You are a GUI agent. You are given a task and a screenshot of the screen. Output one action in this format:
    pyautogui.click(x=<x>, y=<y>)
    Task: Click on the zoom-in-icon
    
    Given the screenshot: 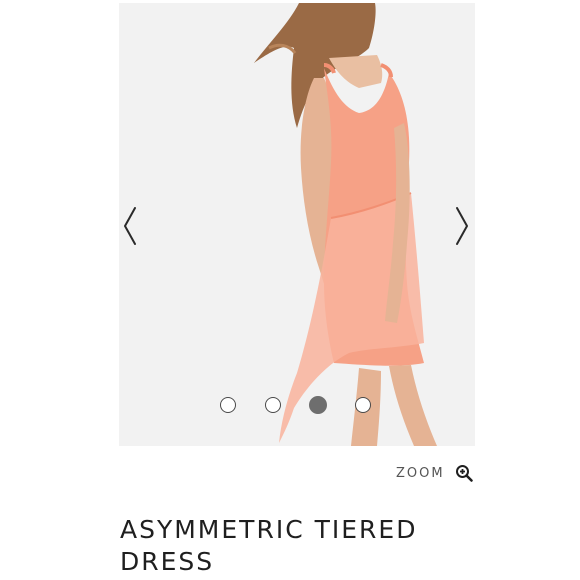 What is the action you would take?
    pyautogui.click(x=464, y=473)
    